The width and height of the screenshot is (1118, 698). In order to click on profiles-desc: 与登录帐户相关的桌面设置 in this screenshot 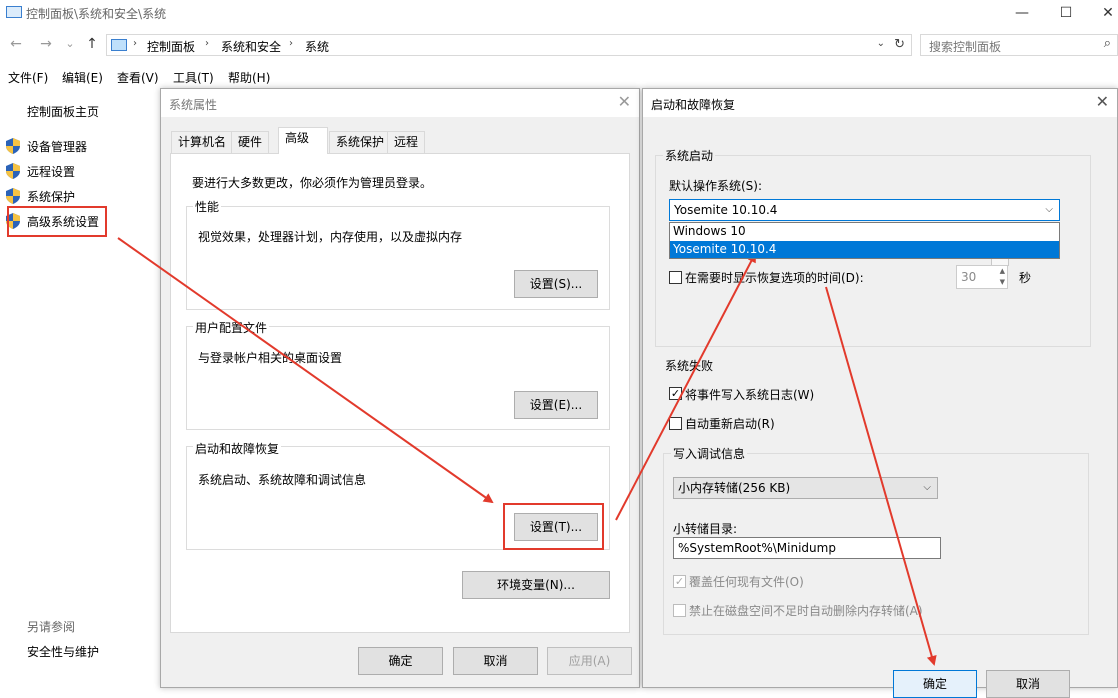, I will do `click(270, 358)`.